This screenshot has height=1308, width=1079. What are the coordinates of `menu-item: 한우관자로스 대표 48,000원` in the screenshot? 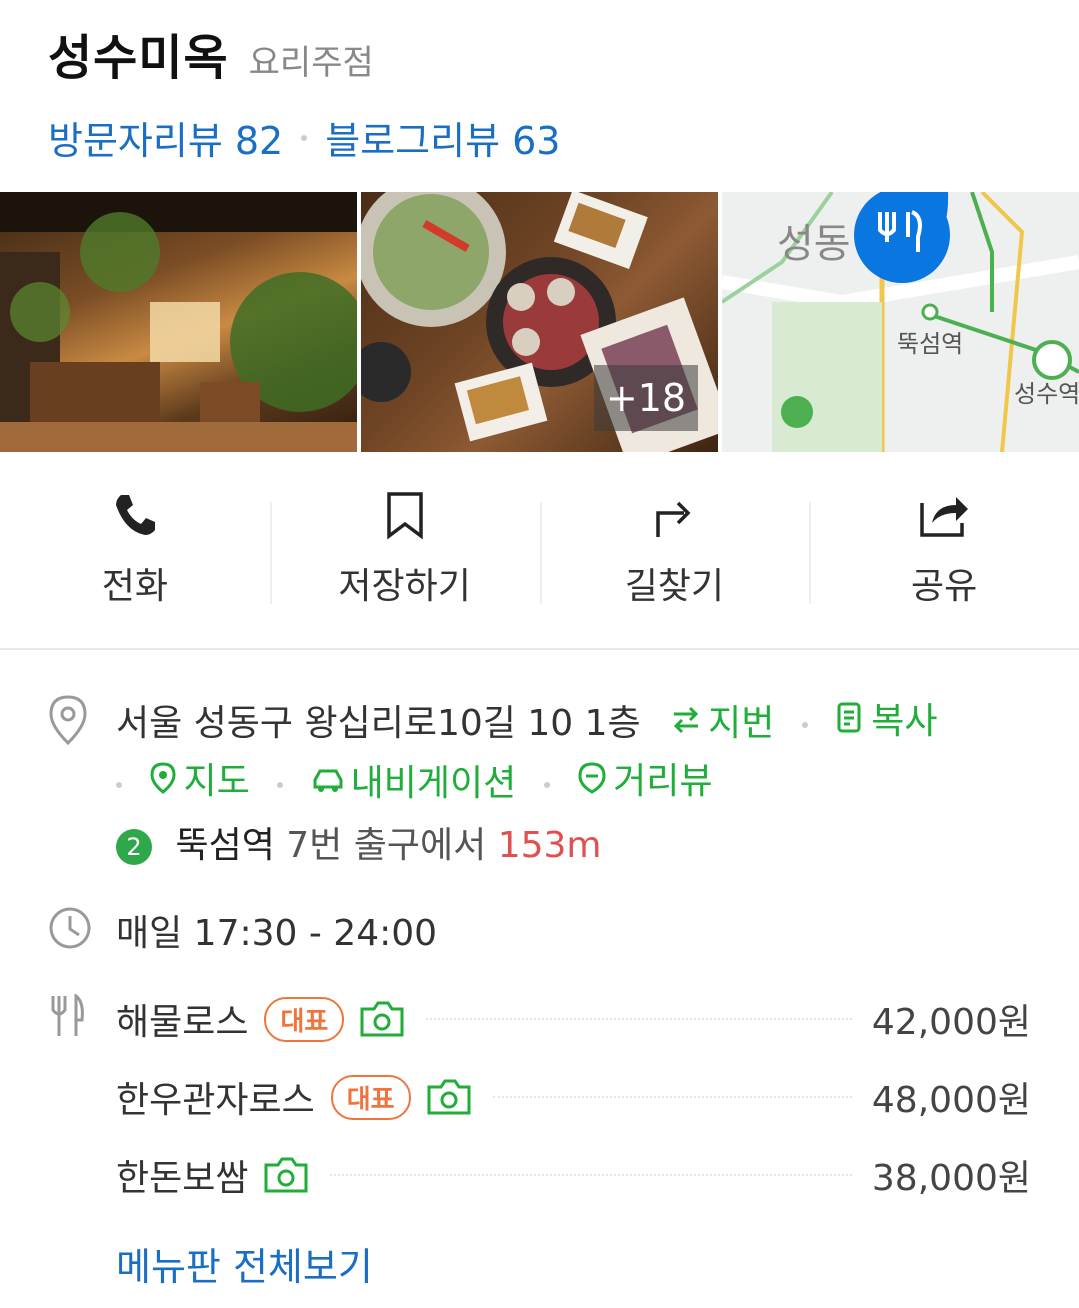 It's located at (573, 1097).